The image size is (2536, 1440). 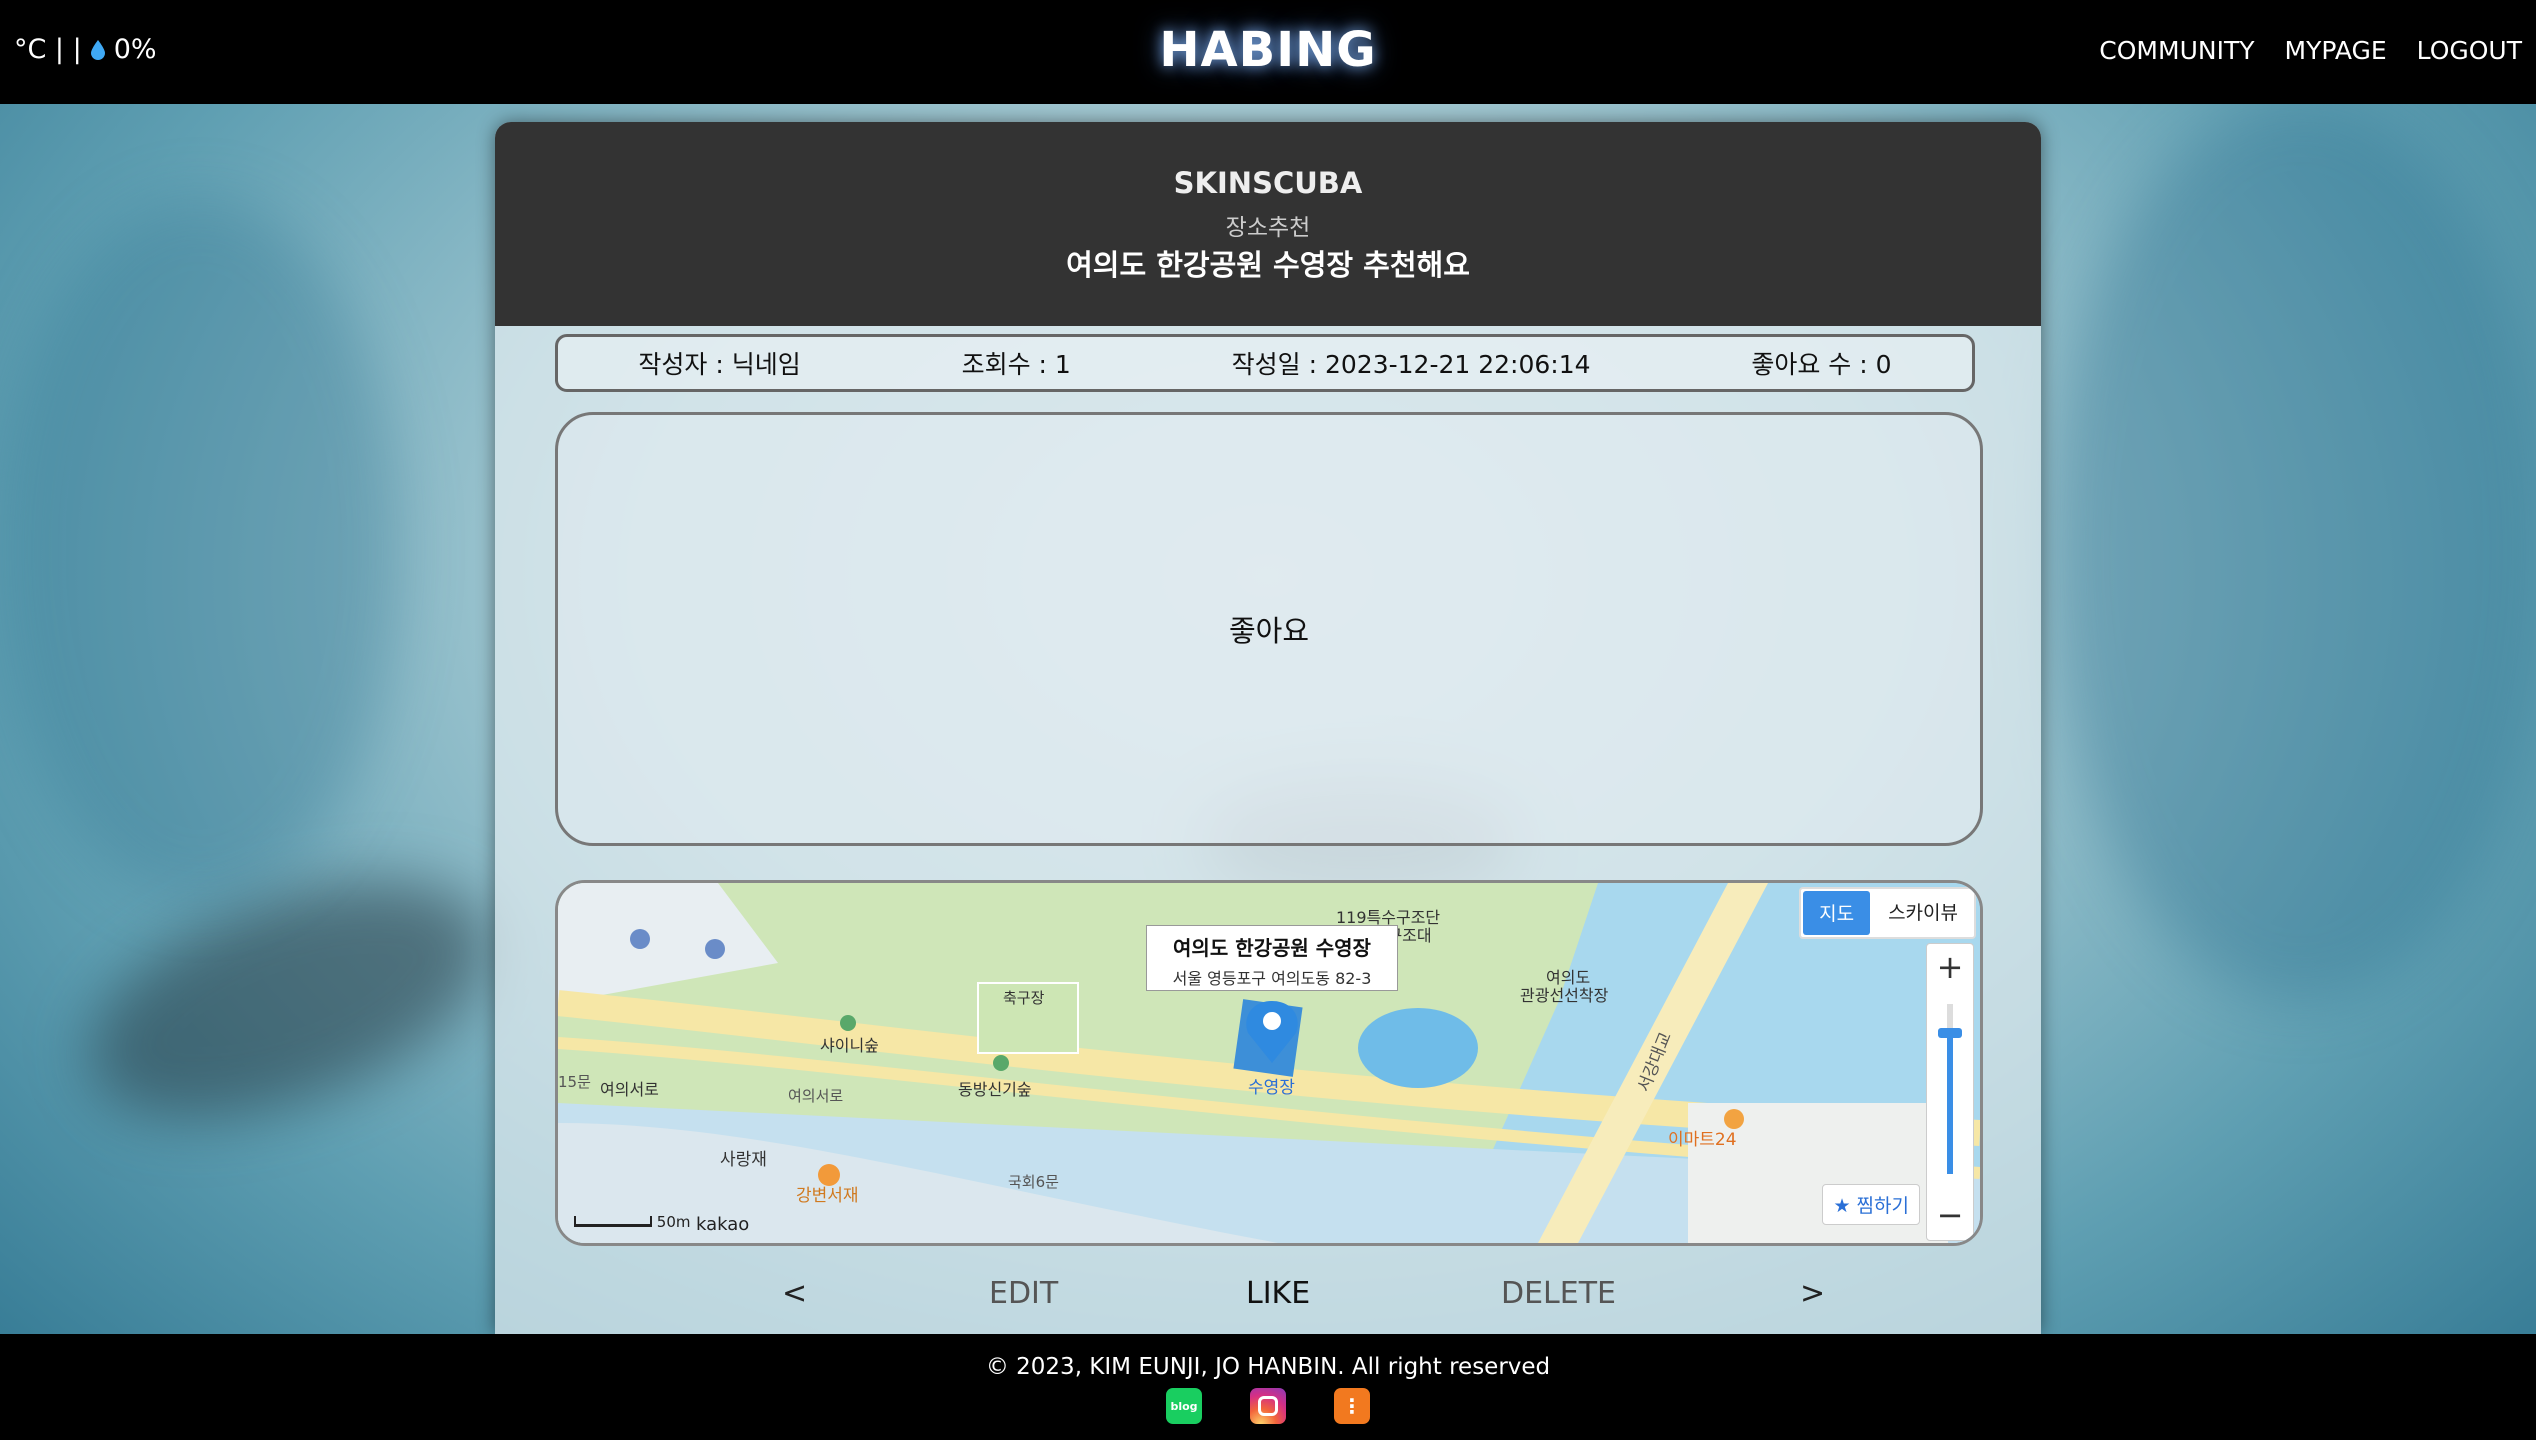 I want to click on popup-address: 서울 영등포구 여의도동 82-3, so click(x=1272, y=978).